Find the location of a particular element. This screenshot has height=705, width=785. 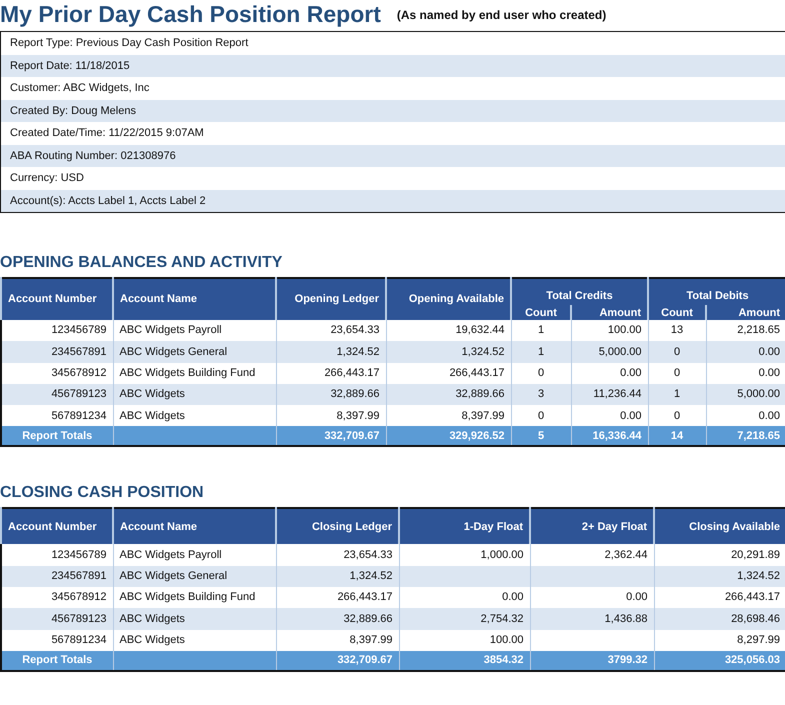

totals-cell: 3854.32 is located at coordinates (464, 660).